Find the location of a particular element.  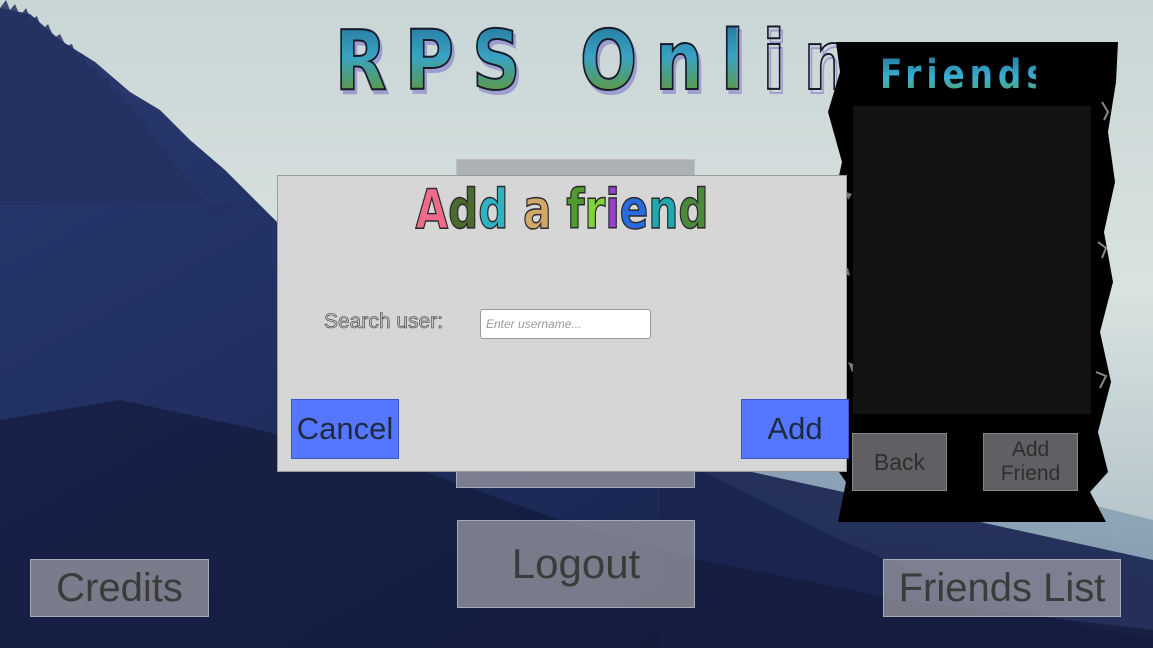

dialog-title: Add a friend is located at coordinates (561, 209).